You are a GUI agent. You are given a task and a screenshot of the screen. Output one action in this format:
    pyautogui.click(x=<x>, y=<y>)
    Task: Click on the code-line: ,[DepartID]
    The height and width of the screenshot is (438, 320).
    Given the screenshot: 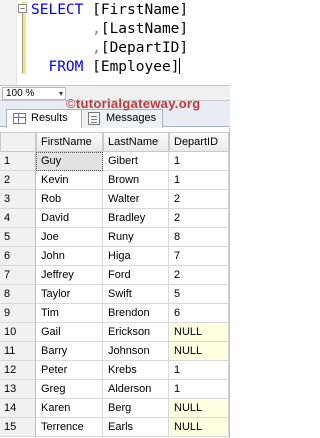 What is the action you would take?
    pyautogui.click(x=109, y=48)
    